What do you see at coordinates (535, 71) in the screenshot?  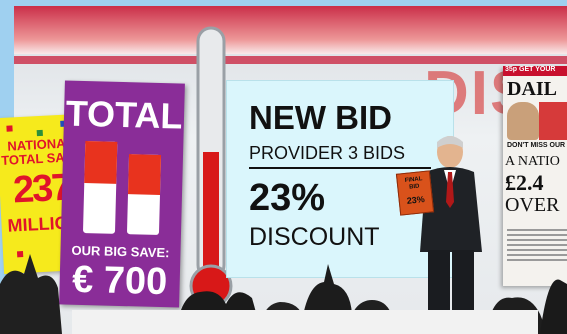 I see `newspaper-top-strip: 35p GET YOUR` at bounding box center [535, 71].